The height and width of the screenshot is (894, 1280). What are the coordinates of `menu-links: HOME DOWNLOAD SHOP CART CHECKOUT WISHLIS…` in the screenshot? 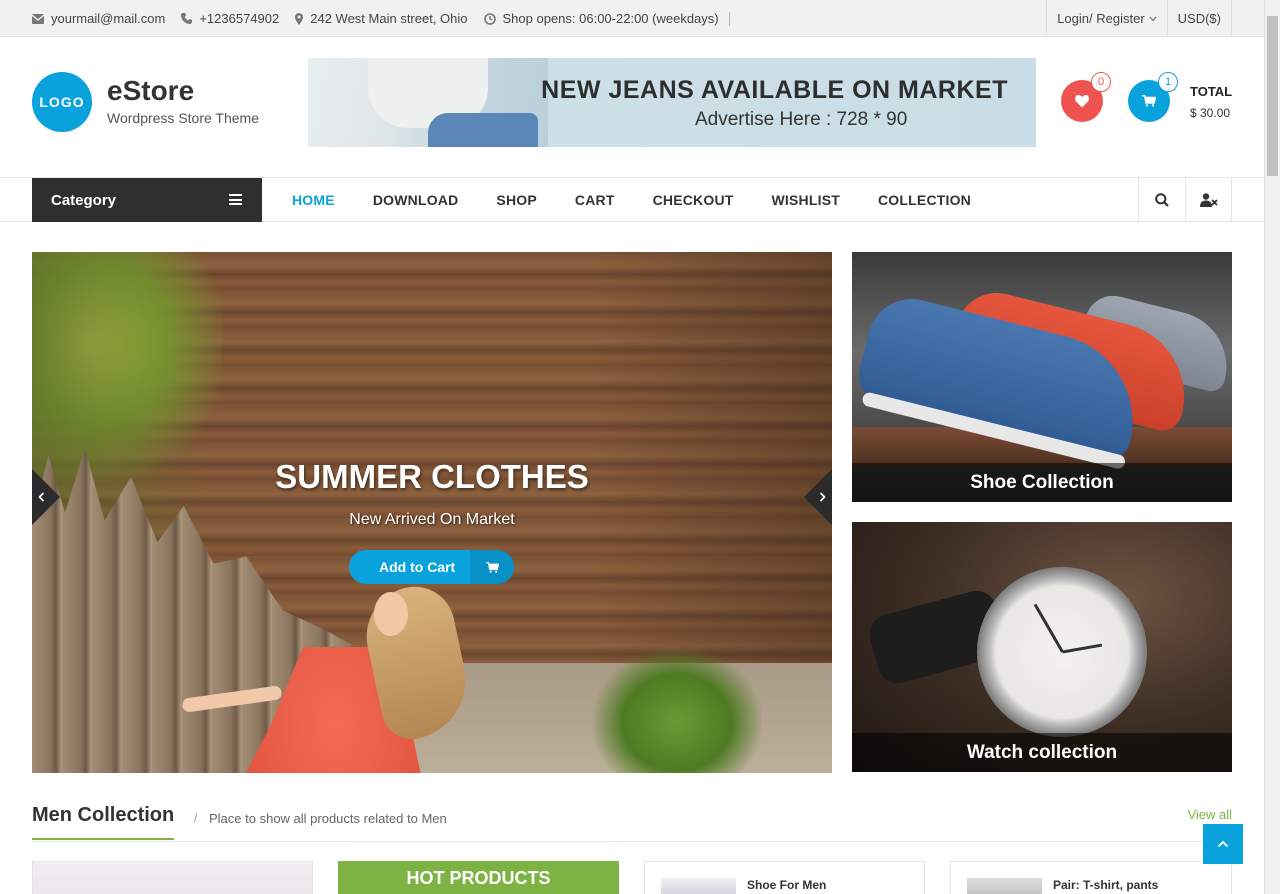 It's located at (650, 200).